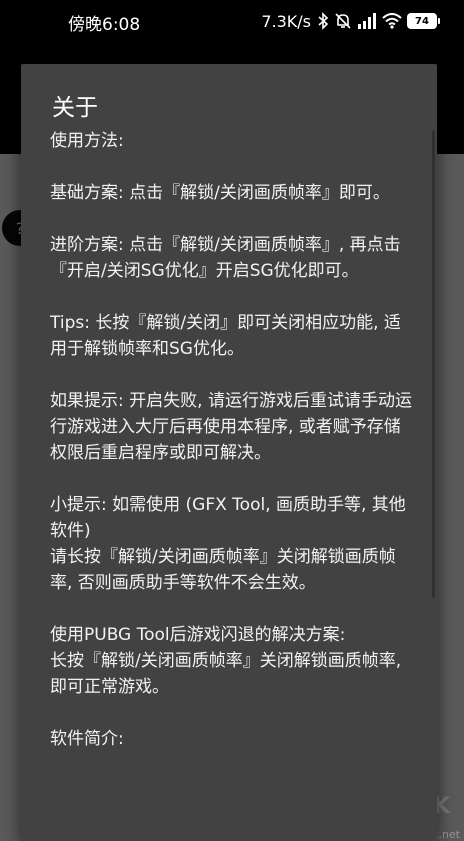  I want to click on wifi-icon, so click(392, 21).